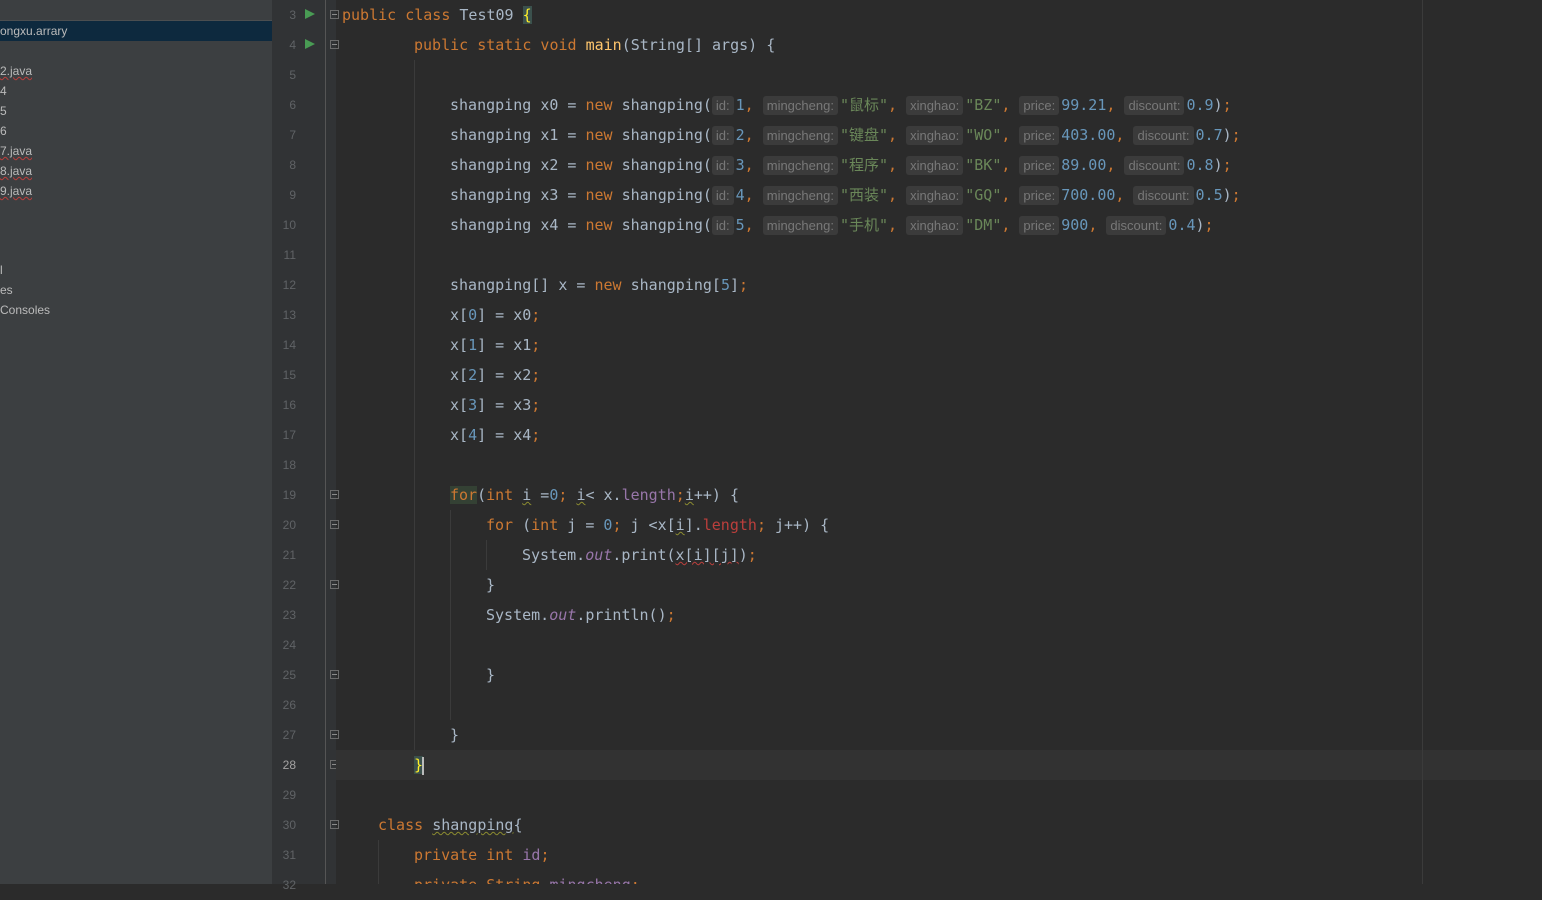  What do you see at coordinates (419, 765) in the screenshot?
I see `code-line-current: }` at bounding box center [419, 765].